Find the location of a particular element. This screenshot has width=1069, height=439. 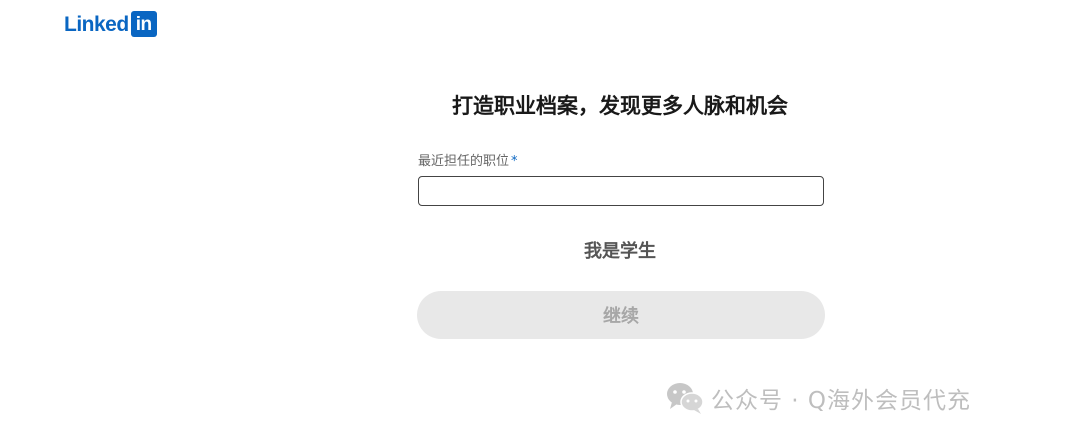

wechat-icon is located at coordinates (685, 398).